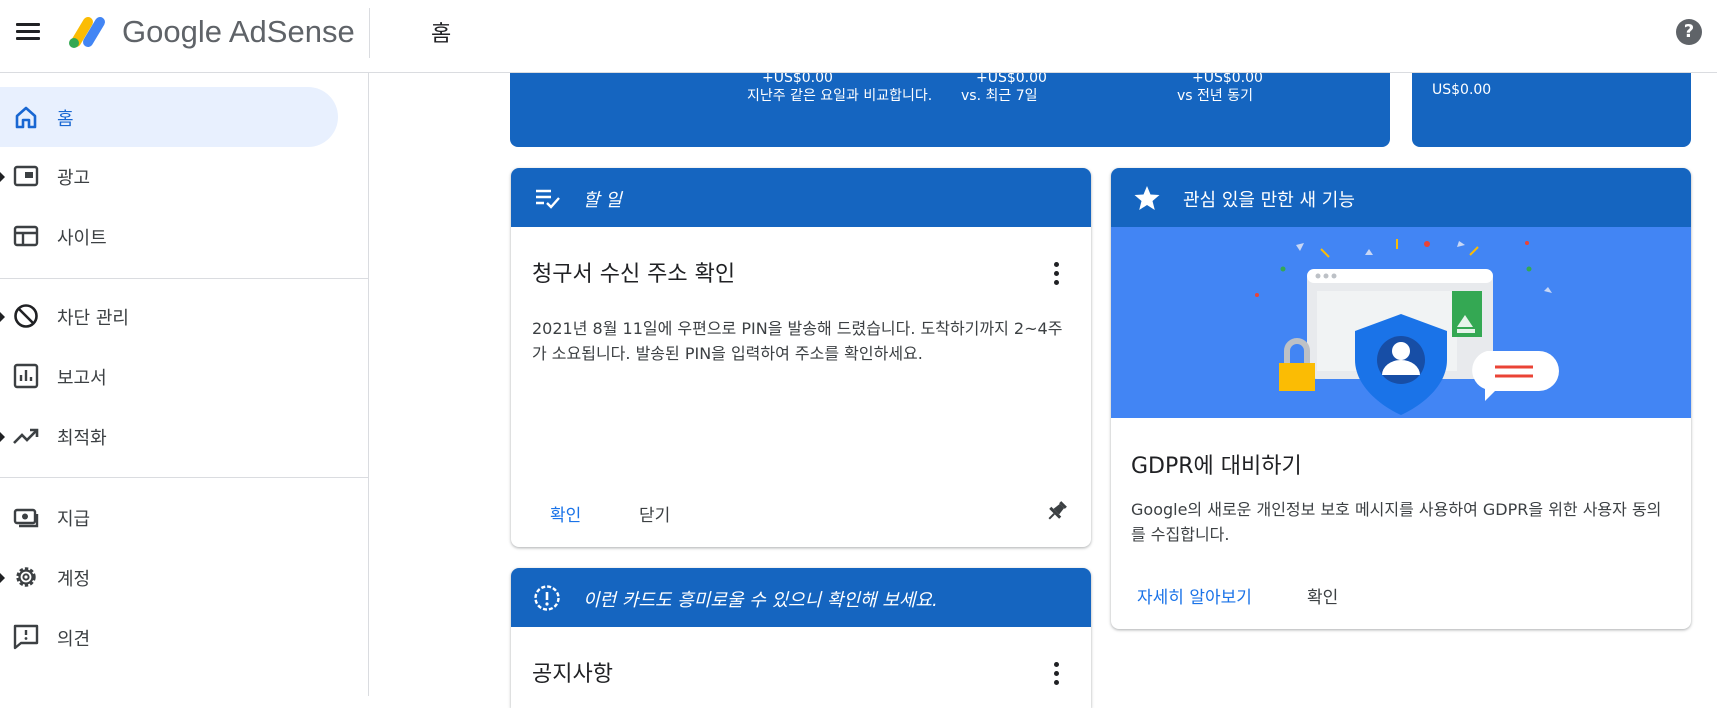  I want to click on suggestion-card: 이런 카드도 흥미로울 수 있으니 확인해 보세요. 공지사항, so click(801, 638).